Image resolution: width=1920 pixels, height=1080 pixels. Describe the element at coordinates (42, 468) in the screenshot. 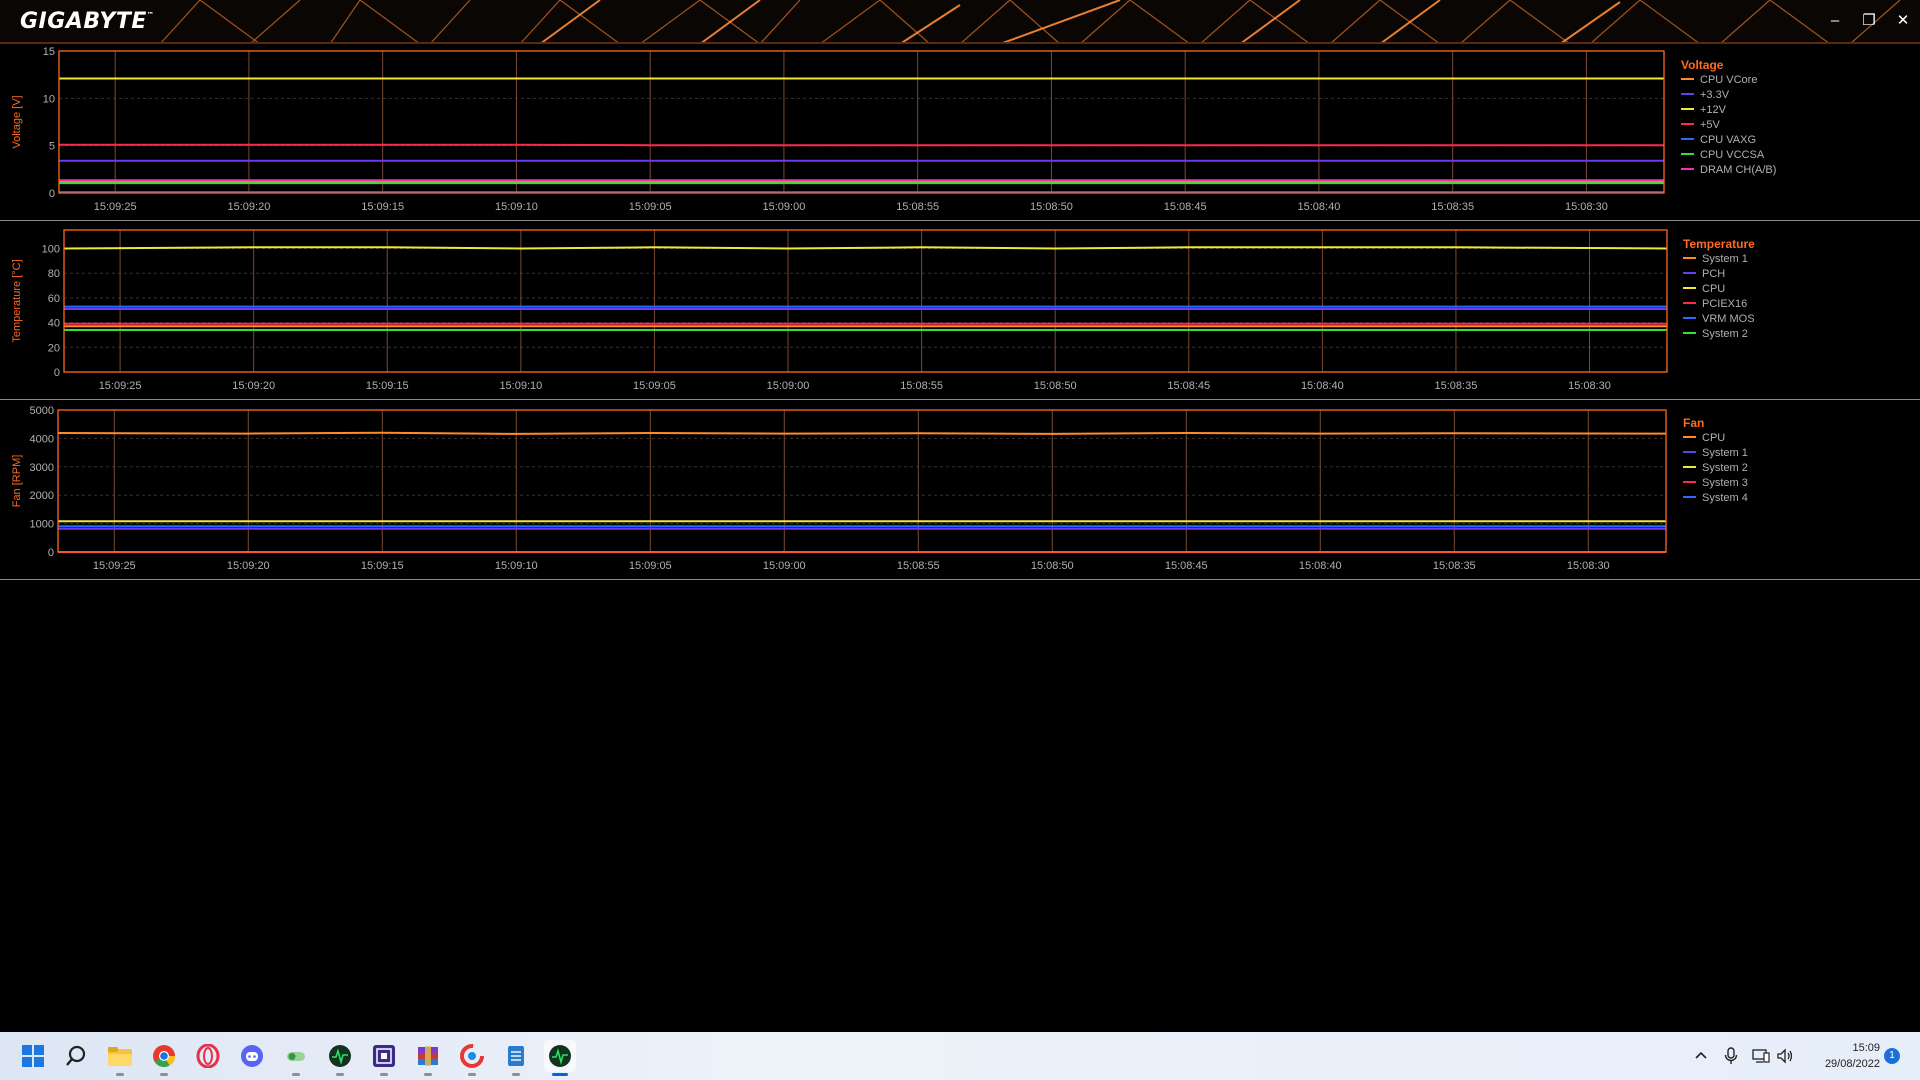

I see `fan-y-tick-label: 3000` at that location.